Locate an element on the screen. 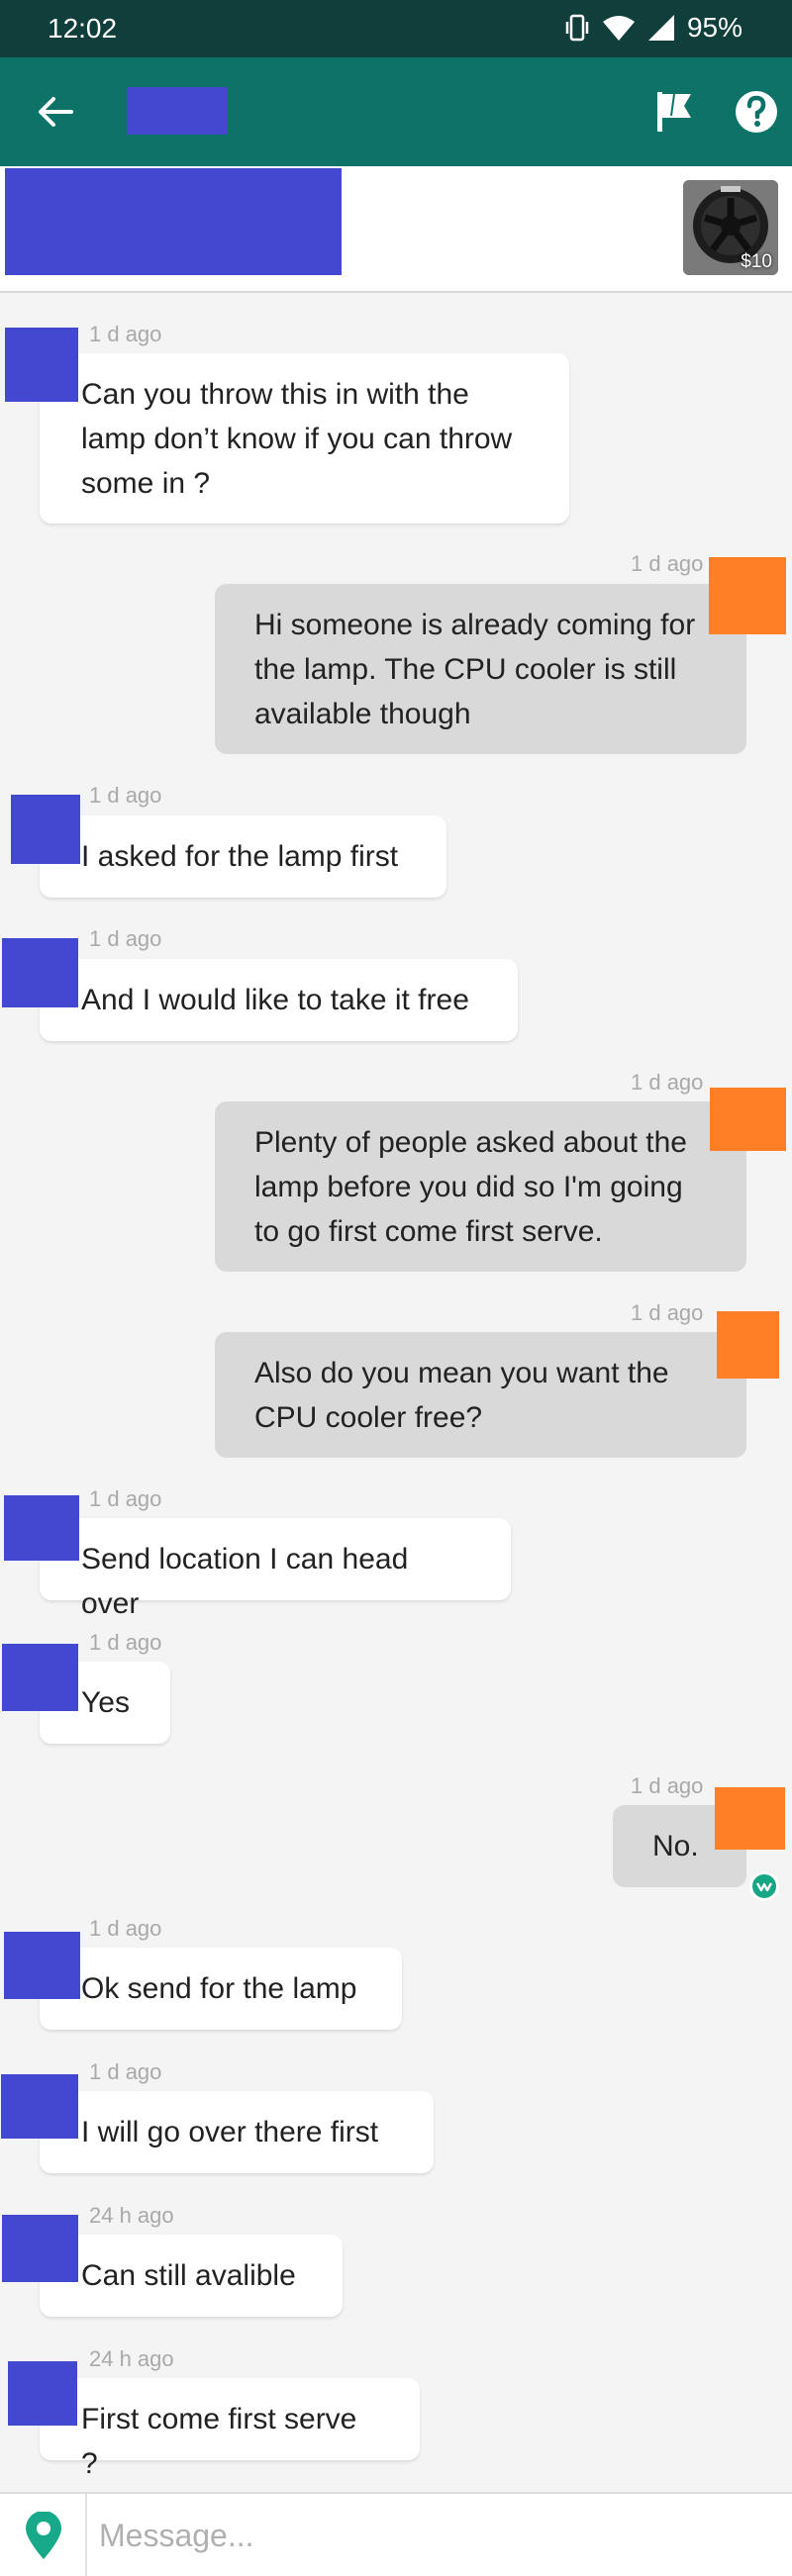 Image resolution: width=792 pixels, height=2576 pixels. message-input is located at coordinates (436, 2535).